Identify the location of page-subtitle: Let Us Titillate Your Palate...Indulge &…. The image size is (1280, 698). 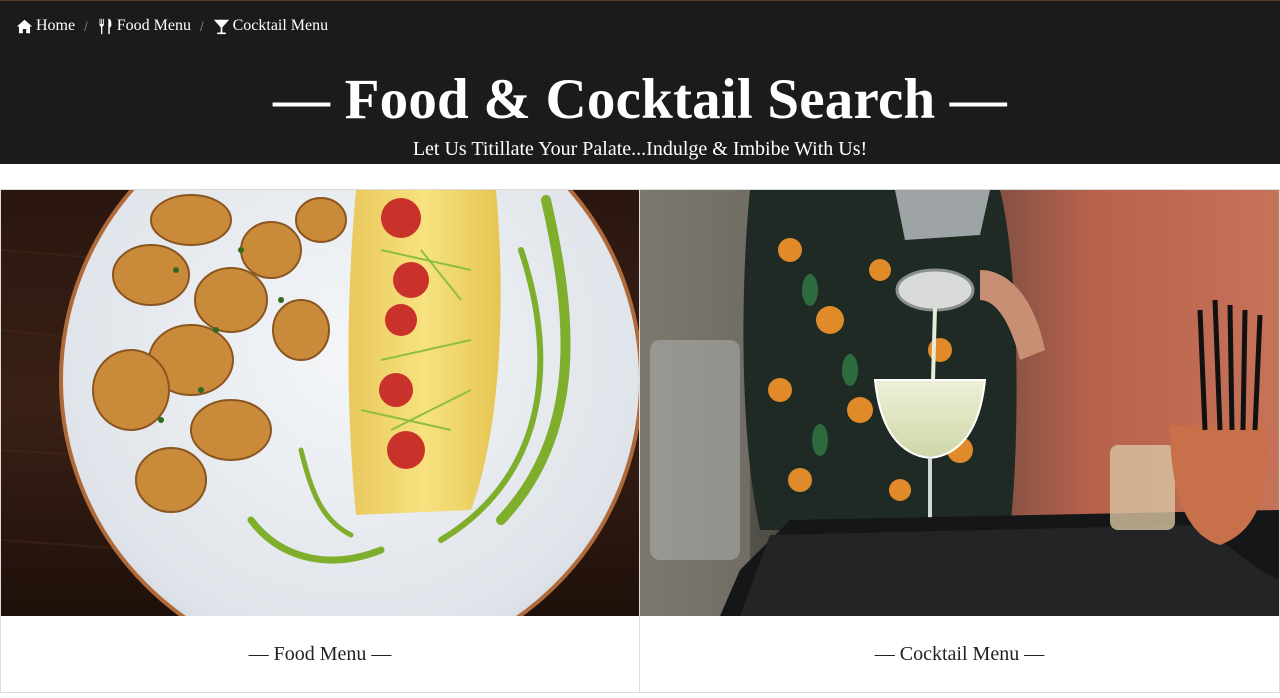
(640, 149).